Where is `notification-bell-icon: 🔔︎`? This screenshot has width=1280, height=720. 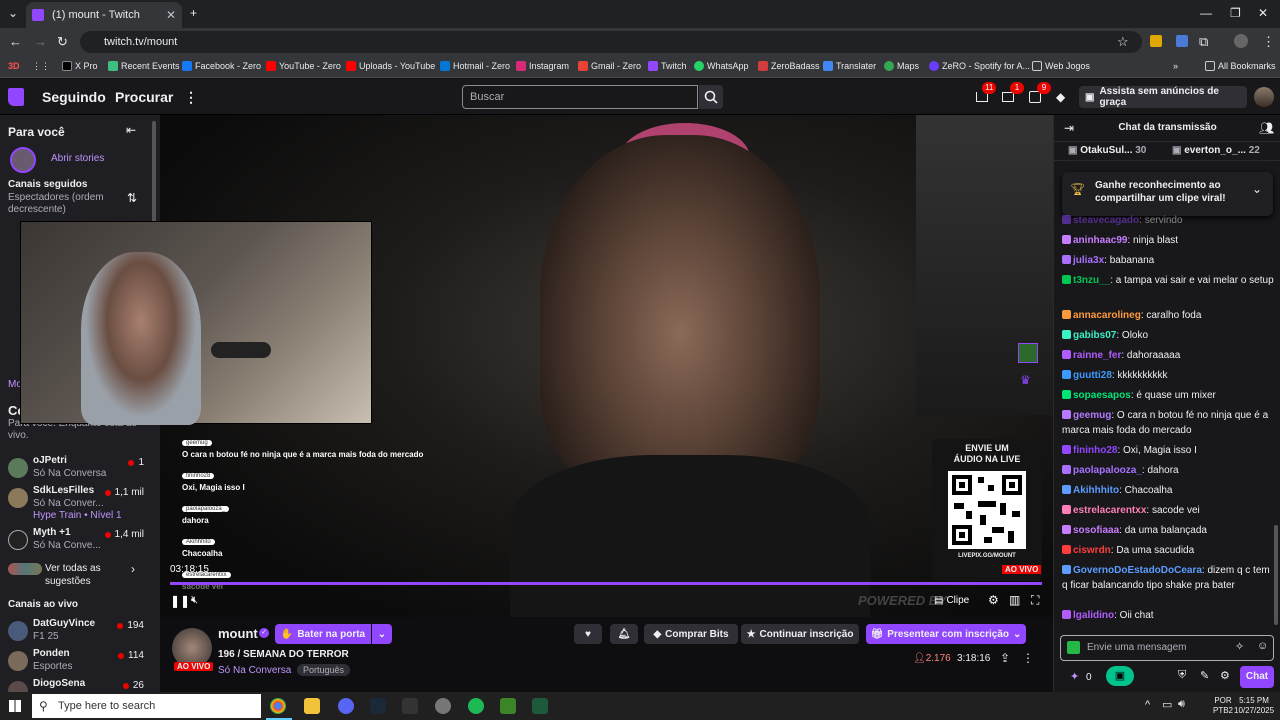 notification-bell-icon: 🔔︎ is located at coordinates (624, 634).